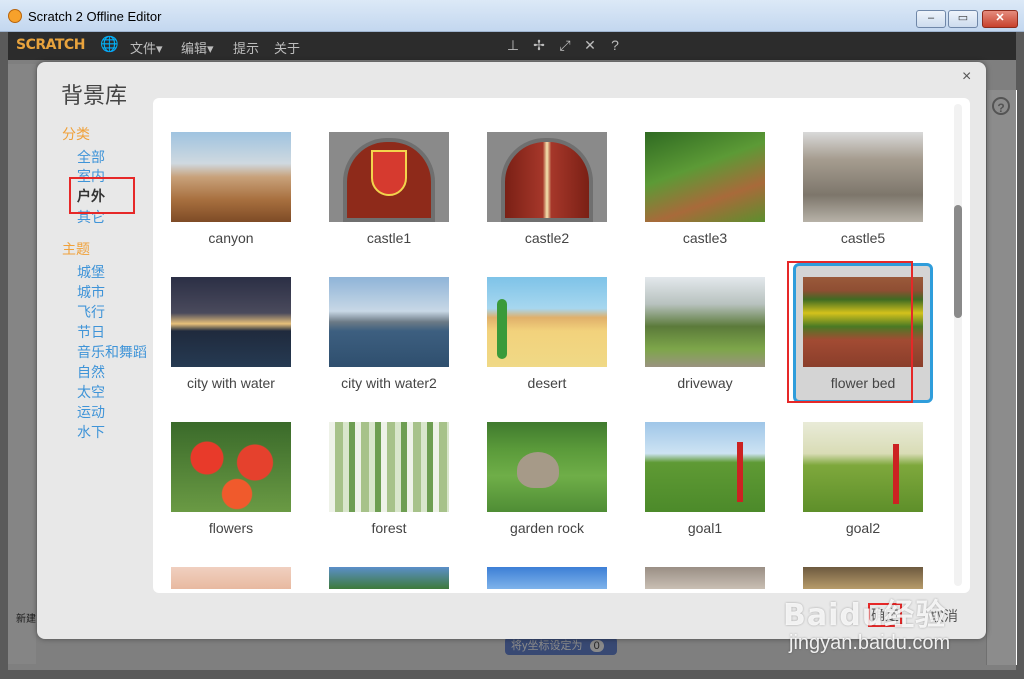  What do you see at coordinates (547, 238) in the screenshot?
I see `backdrop-label-castle2: castle2` at bounding box center [547, 238].